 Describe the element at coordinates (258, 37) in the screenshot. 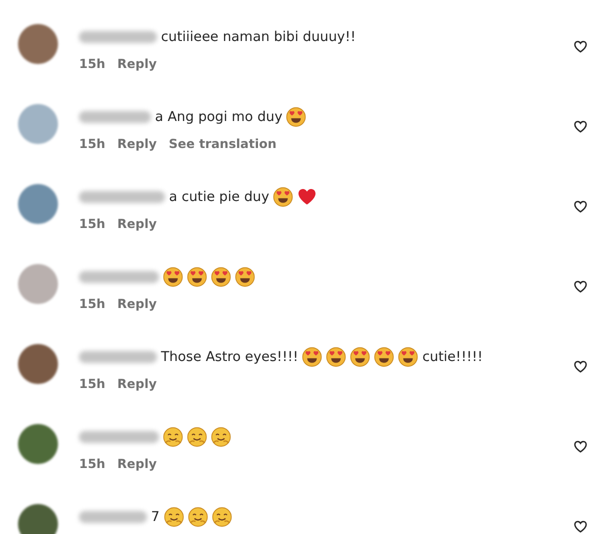

I see `comment-text: cutiiieee naman bibi duuuy!!` at that location.